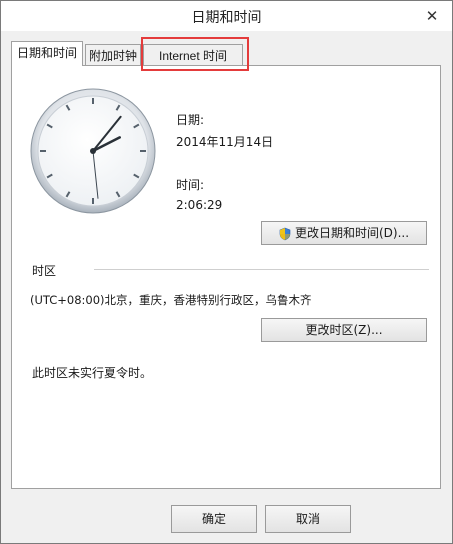  Describe the element at coordinates (214, 519) in the screenshot. I see `ok-button: 确定` at that location.